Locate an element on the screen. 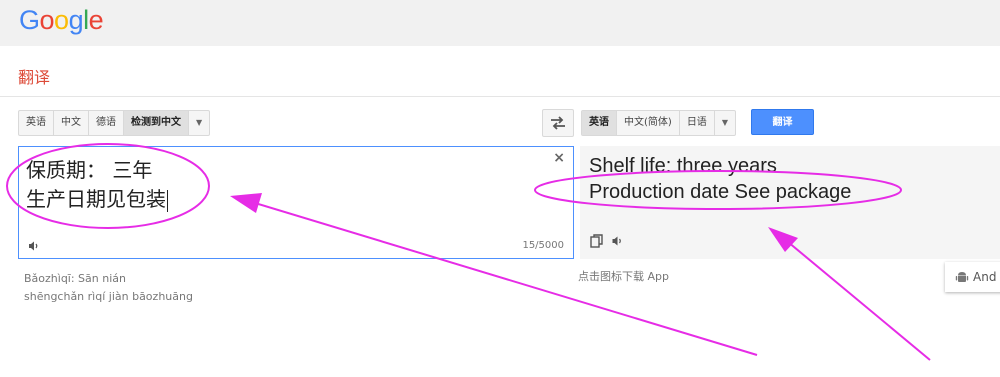 The height and width of the screenshot is (377, 1000). romanization-line-1: Bǎozhìqī: Sān nián is located at coordinates (75, 278).